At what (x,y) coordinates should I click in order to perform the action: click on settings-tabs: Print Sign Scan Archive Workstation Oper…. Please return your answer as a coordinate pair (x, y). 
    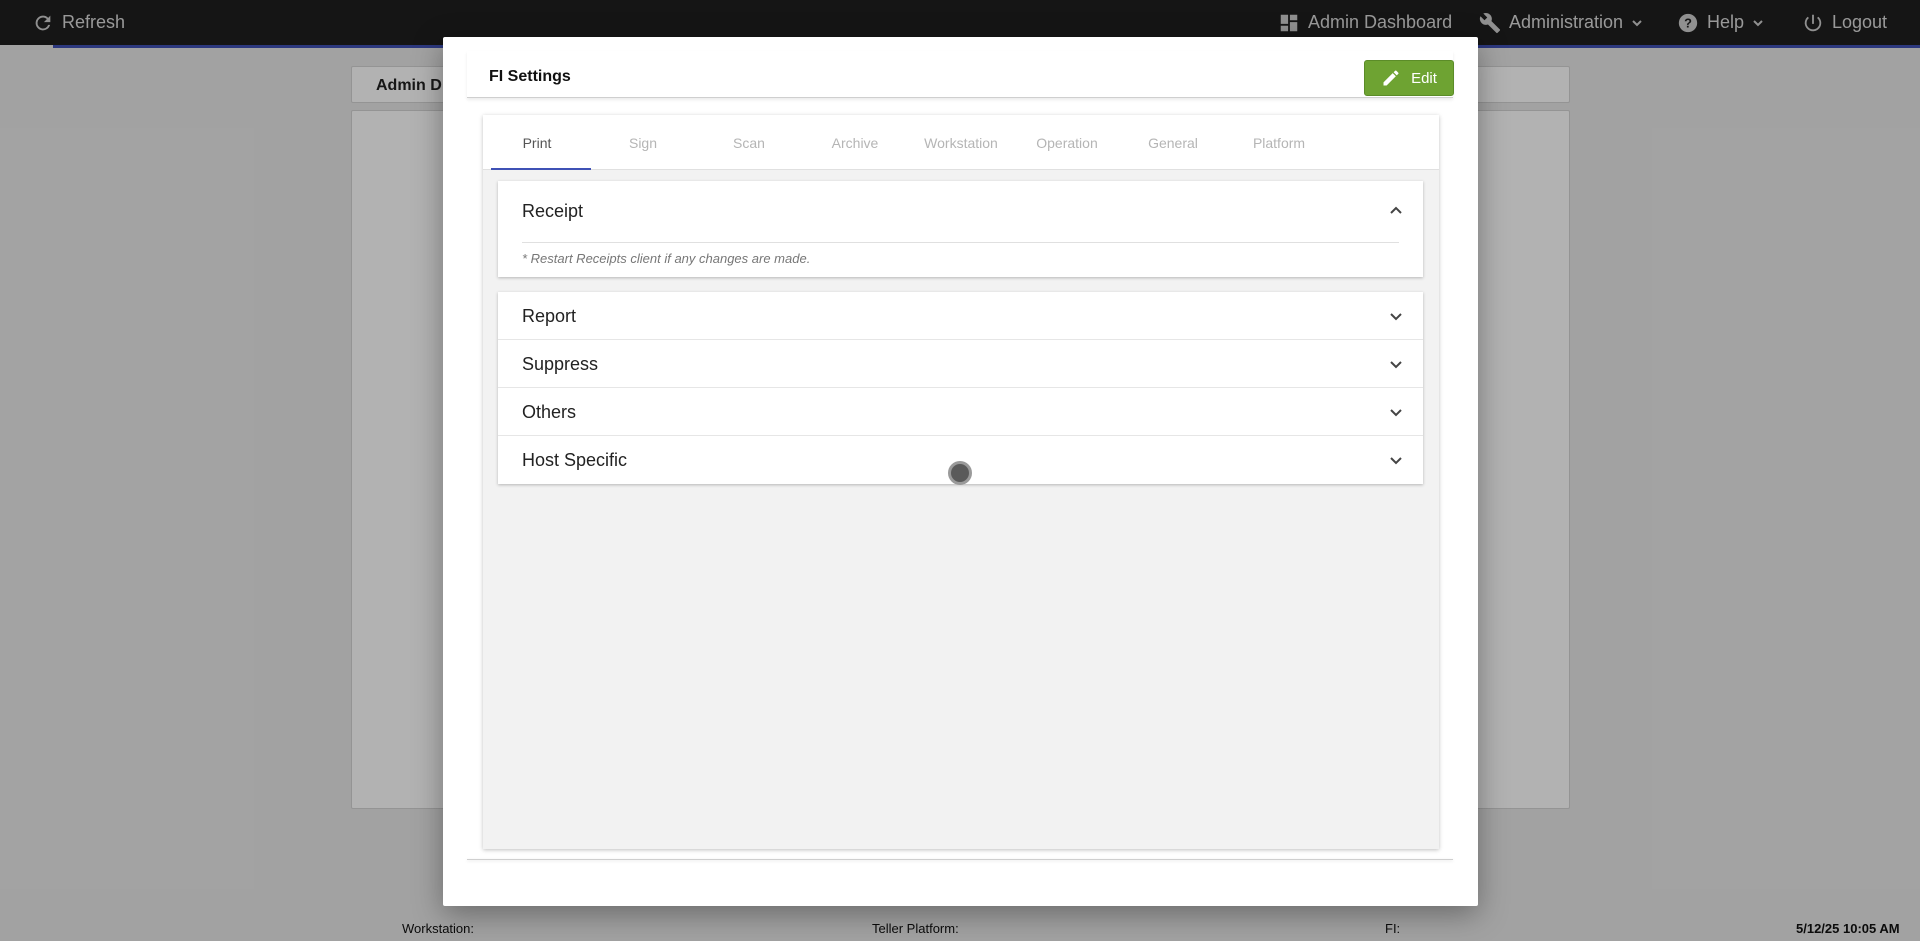
    Looking at the image, I should click on (961, 142).